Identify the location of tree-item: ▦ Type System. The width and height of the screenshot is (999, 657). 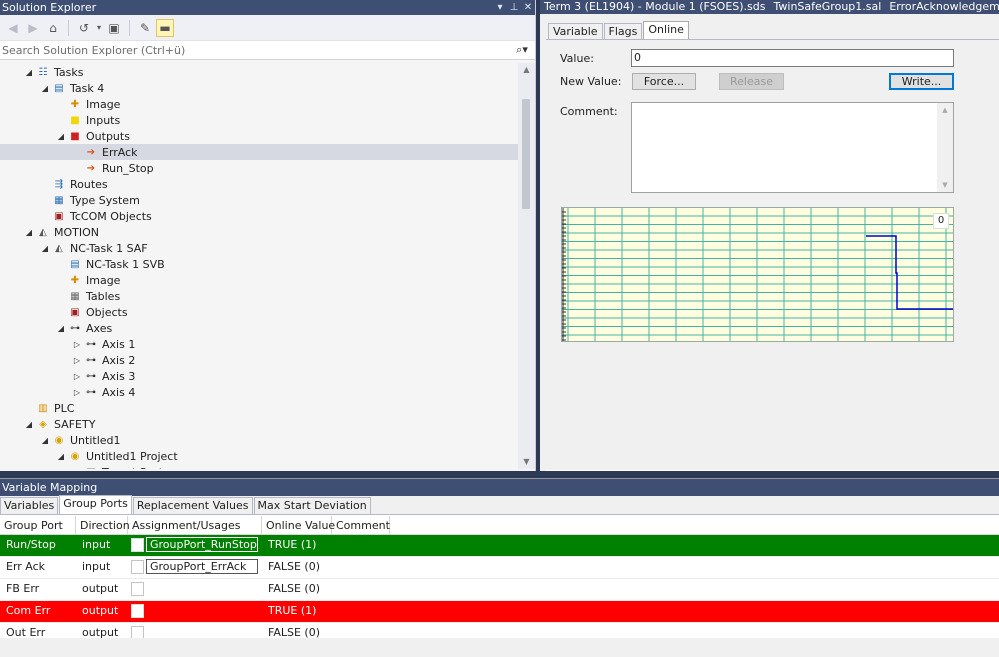
(259, 200).